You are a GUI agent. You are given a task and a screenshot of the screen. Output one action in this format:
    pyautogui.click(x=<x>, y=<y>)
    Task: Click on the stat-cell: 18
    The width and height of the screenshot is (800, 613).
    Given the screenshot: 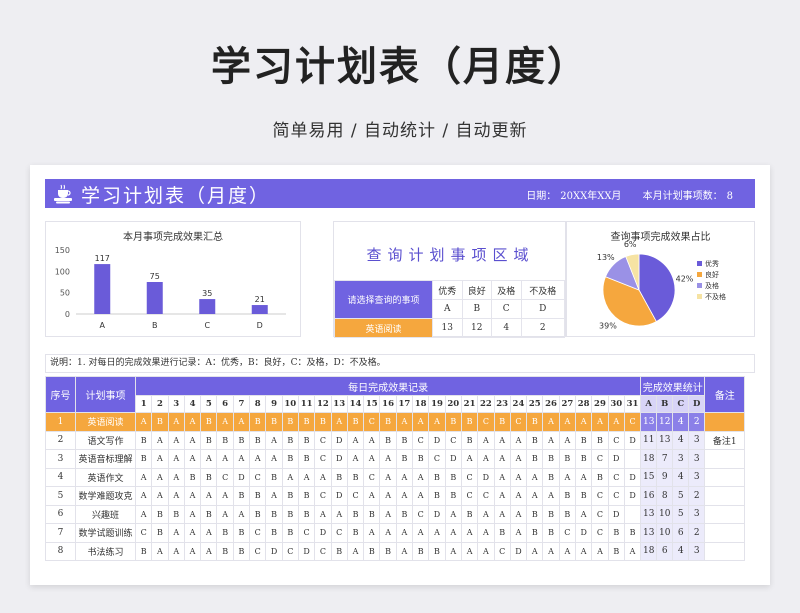 What is the action you would take?
    pyautogui.click(x=649, y=459)
    